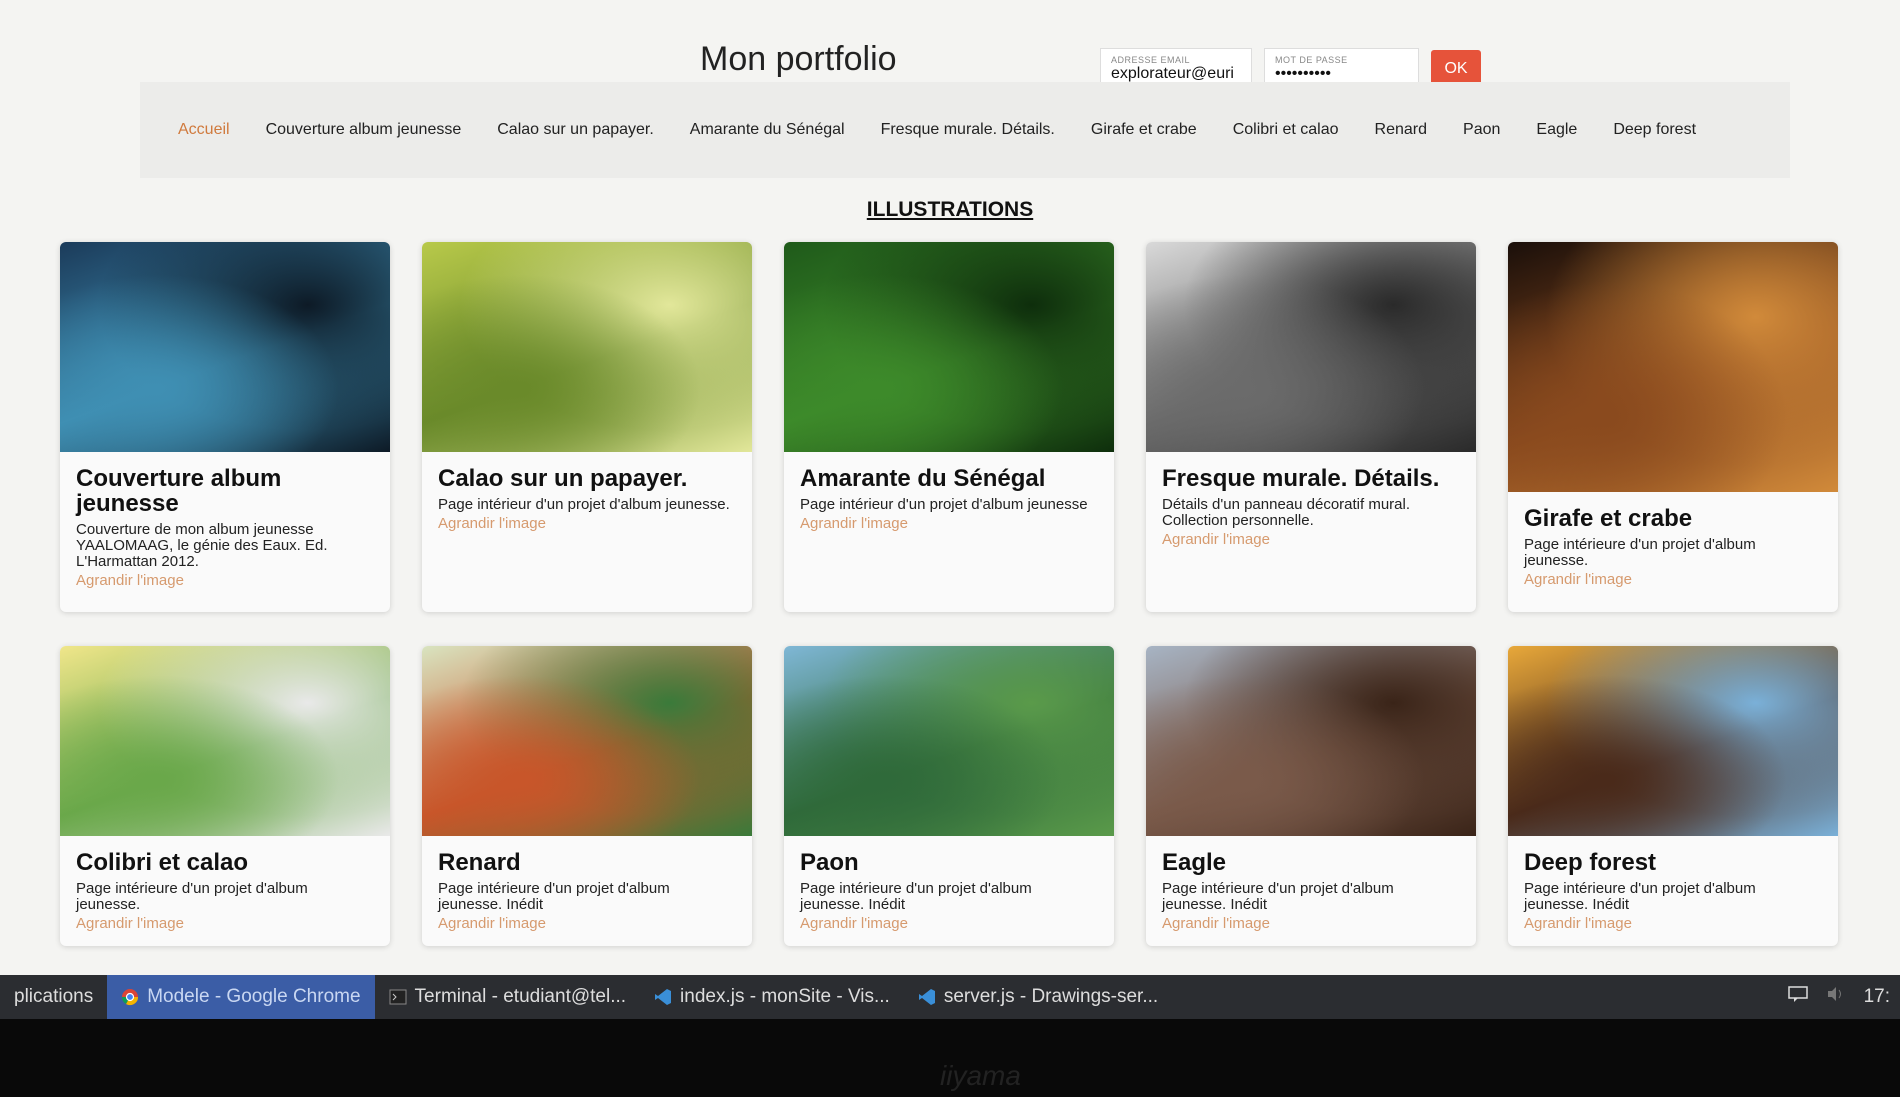 The image size is (1900, 1097). What do you see at coordinates (1590, 862) in the screenshot?
I see `card-title: Deep forest` at bounding box center [1590, 862].